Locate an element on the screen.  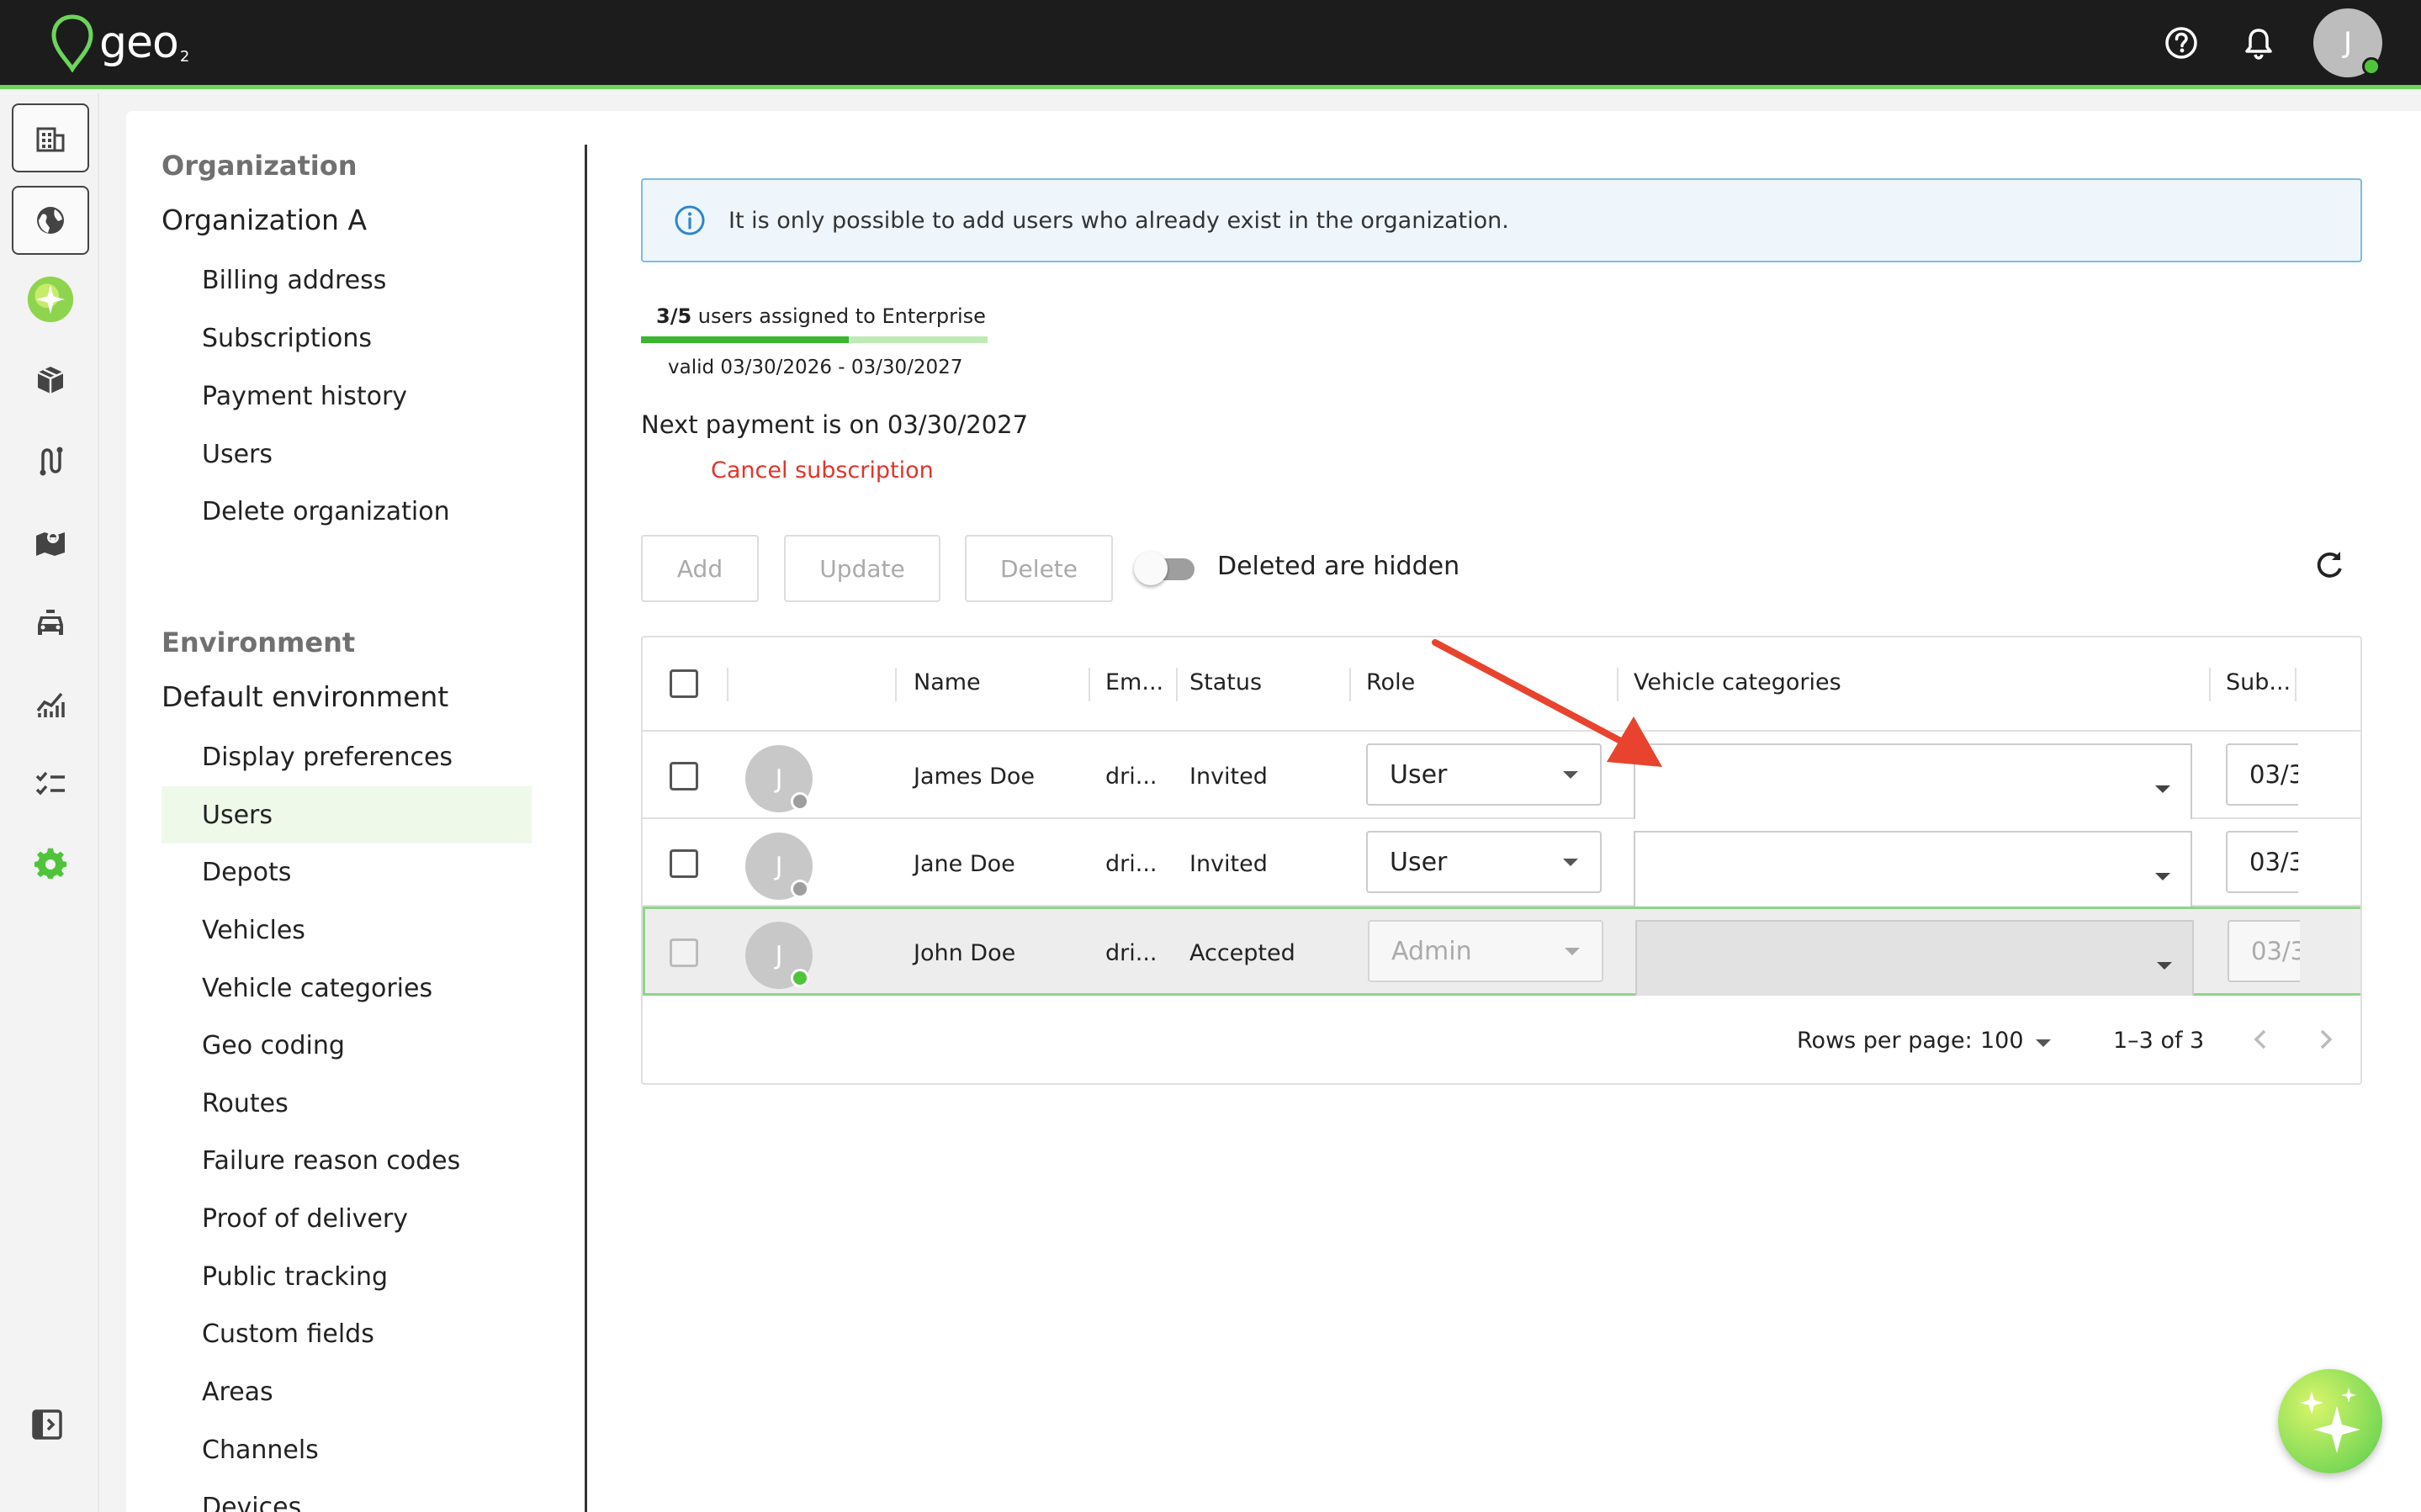
nav-item-depots: Depots is located at coordinates (347, 872).